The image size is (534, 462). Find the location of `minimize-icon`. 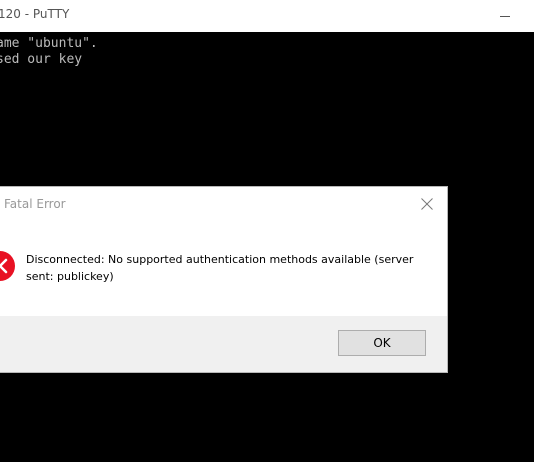

minimize-icon is located at coordinates (505, 16).